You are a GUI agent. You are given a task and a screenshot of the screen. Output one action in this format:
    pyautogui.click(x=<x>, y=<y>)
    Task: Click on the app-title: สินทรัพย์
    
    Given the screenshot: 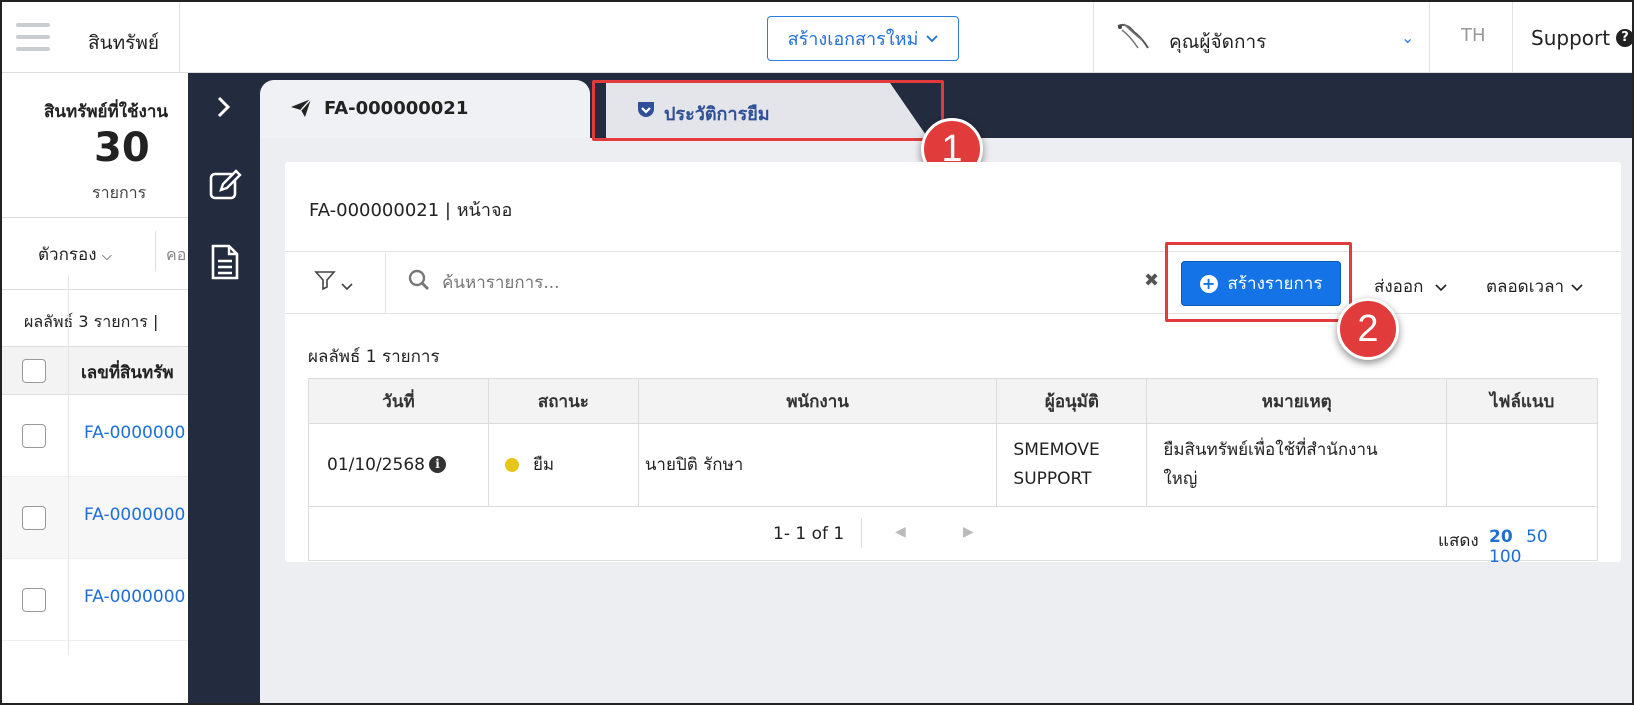 What is the action you would take?
    pyautogui.click(x=123, y=43)
    